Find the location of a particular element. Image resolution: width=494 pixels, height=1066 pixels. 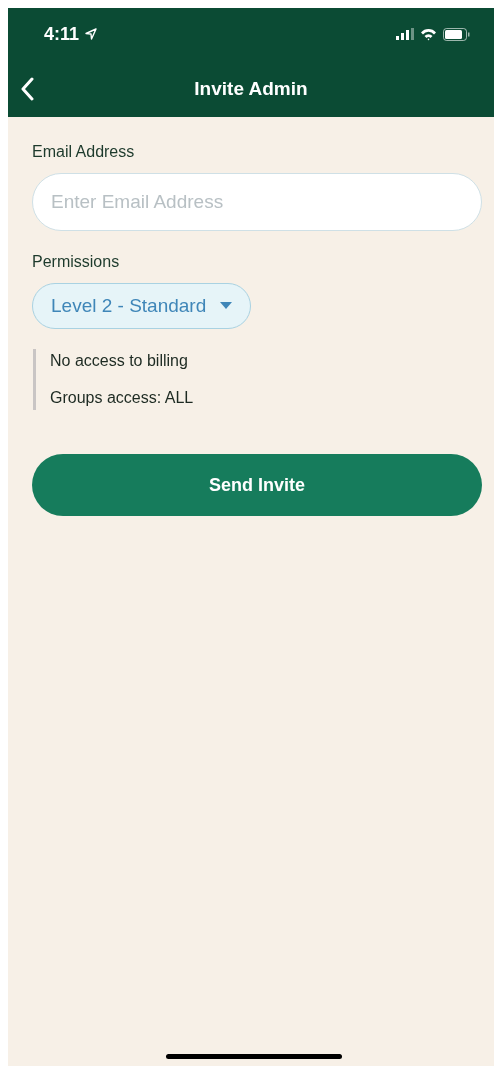

permission-note: Groups access: ALL is located at coordinates (122, 398).